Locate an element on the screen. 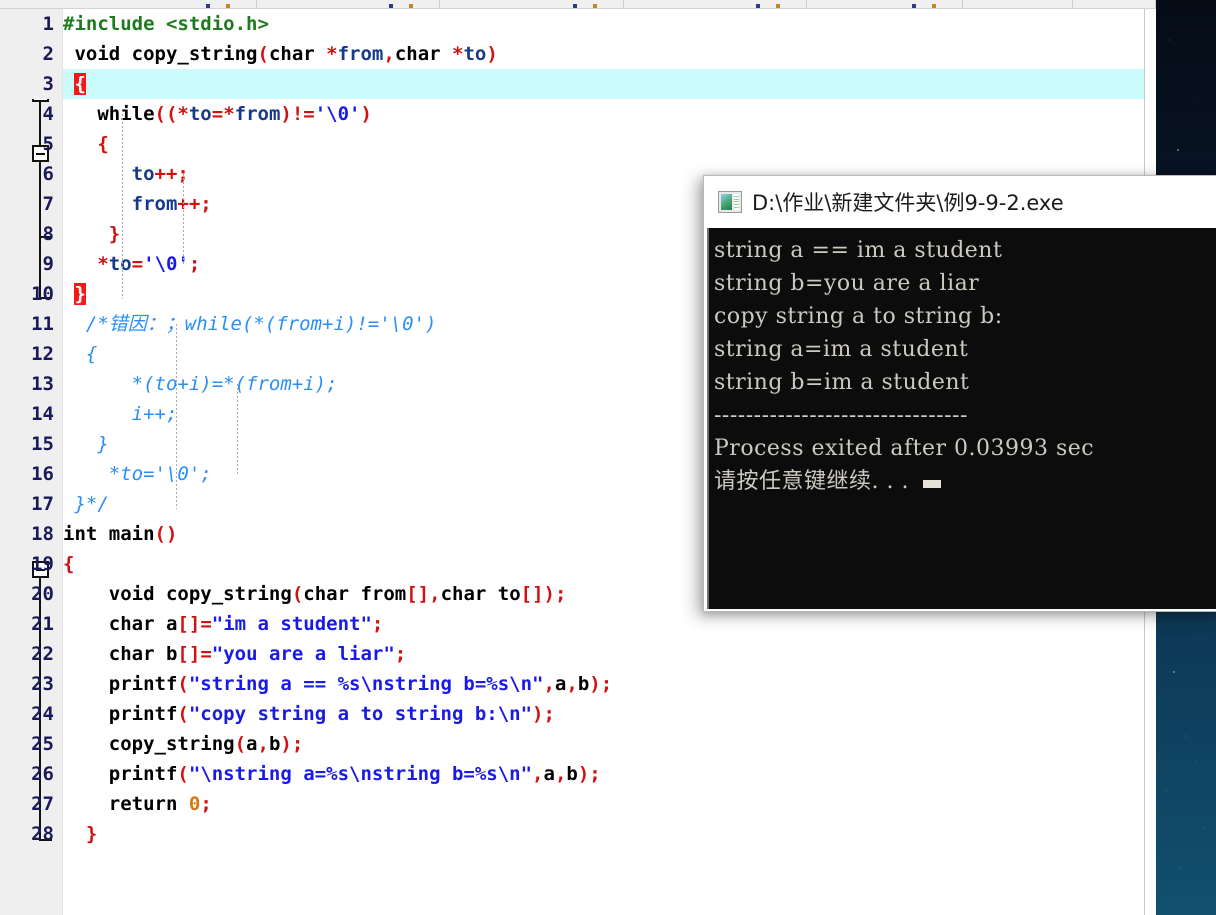  line-number: 15 is located at coordinates (42, 444).